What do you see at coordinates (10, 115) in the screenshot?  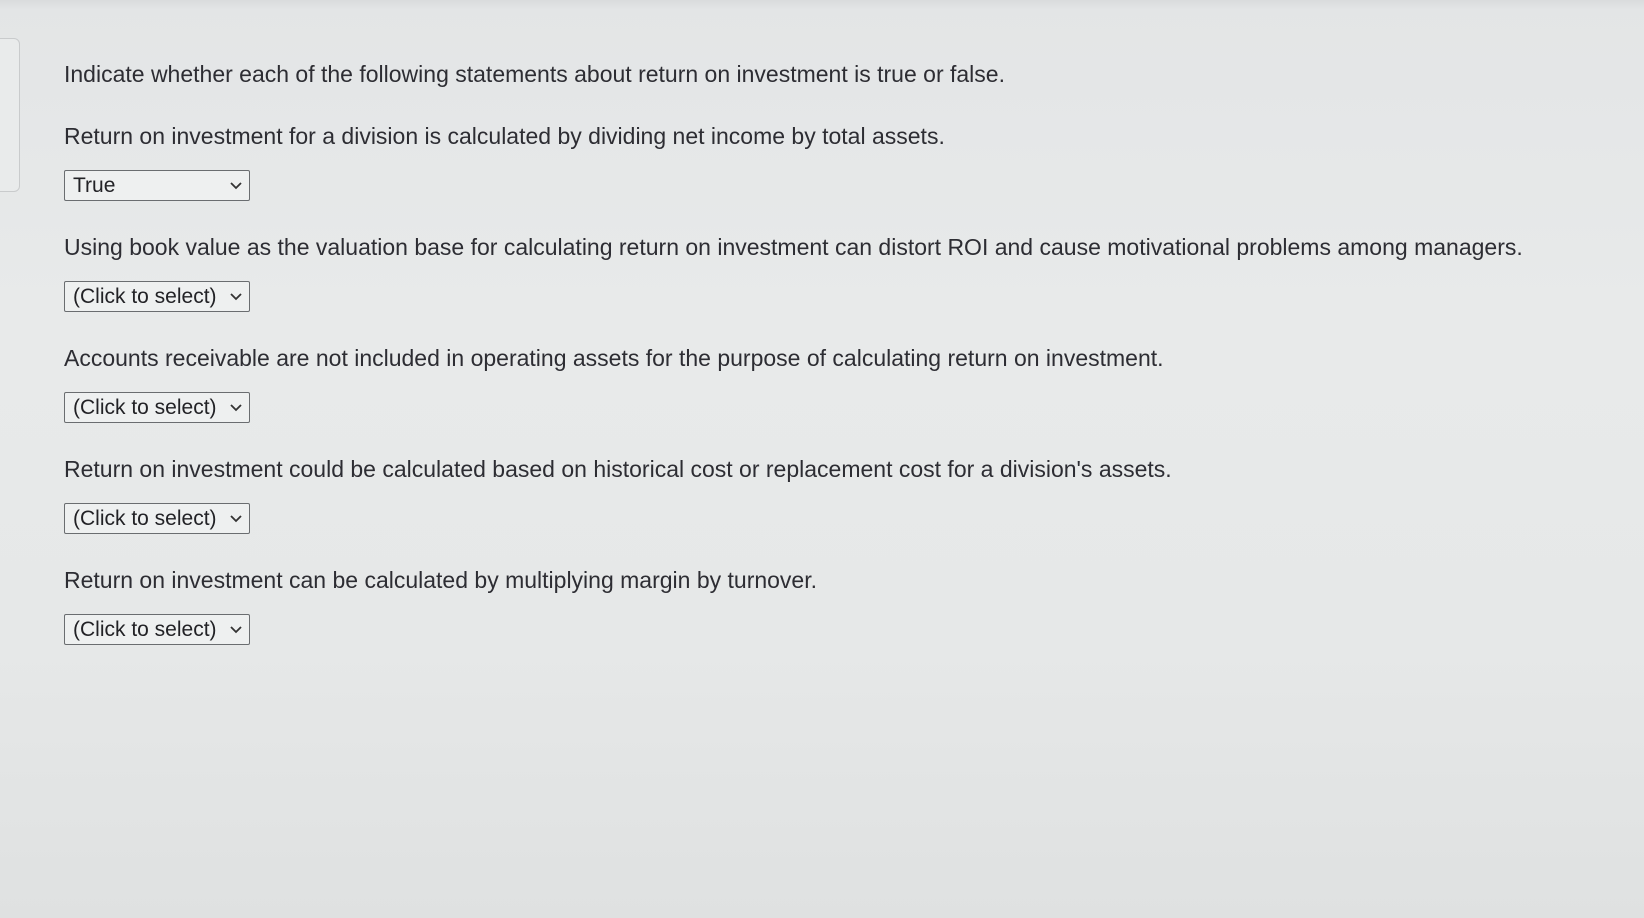 I see `side-panel-tab` at bounding box center [10, 115].